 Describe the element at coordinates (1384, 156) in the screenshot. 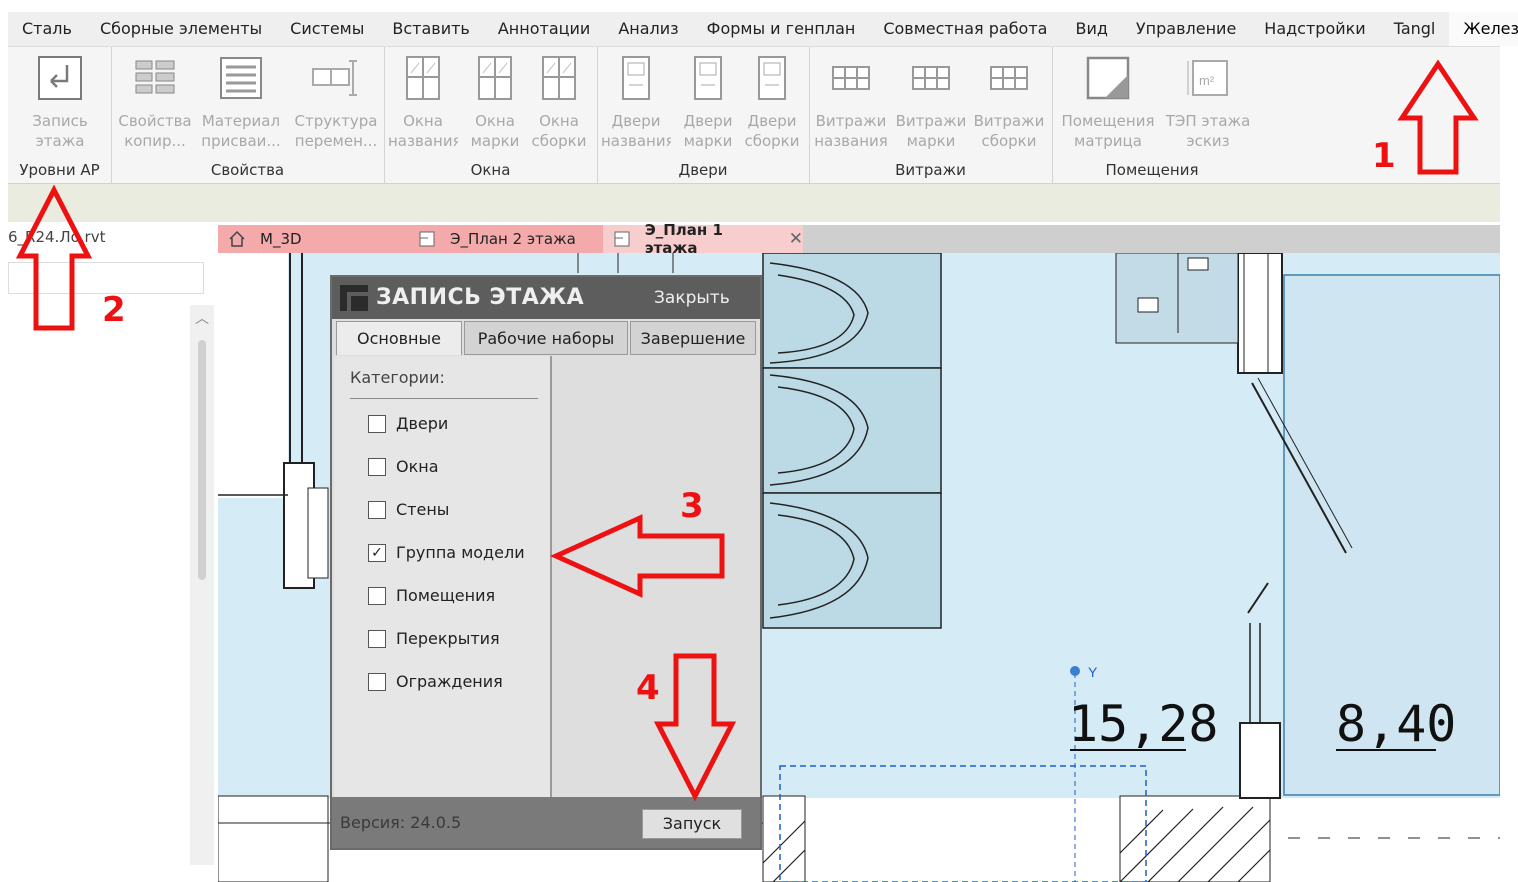

I see `annotation-number: 1` at that location.